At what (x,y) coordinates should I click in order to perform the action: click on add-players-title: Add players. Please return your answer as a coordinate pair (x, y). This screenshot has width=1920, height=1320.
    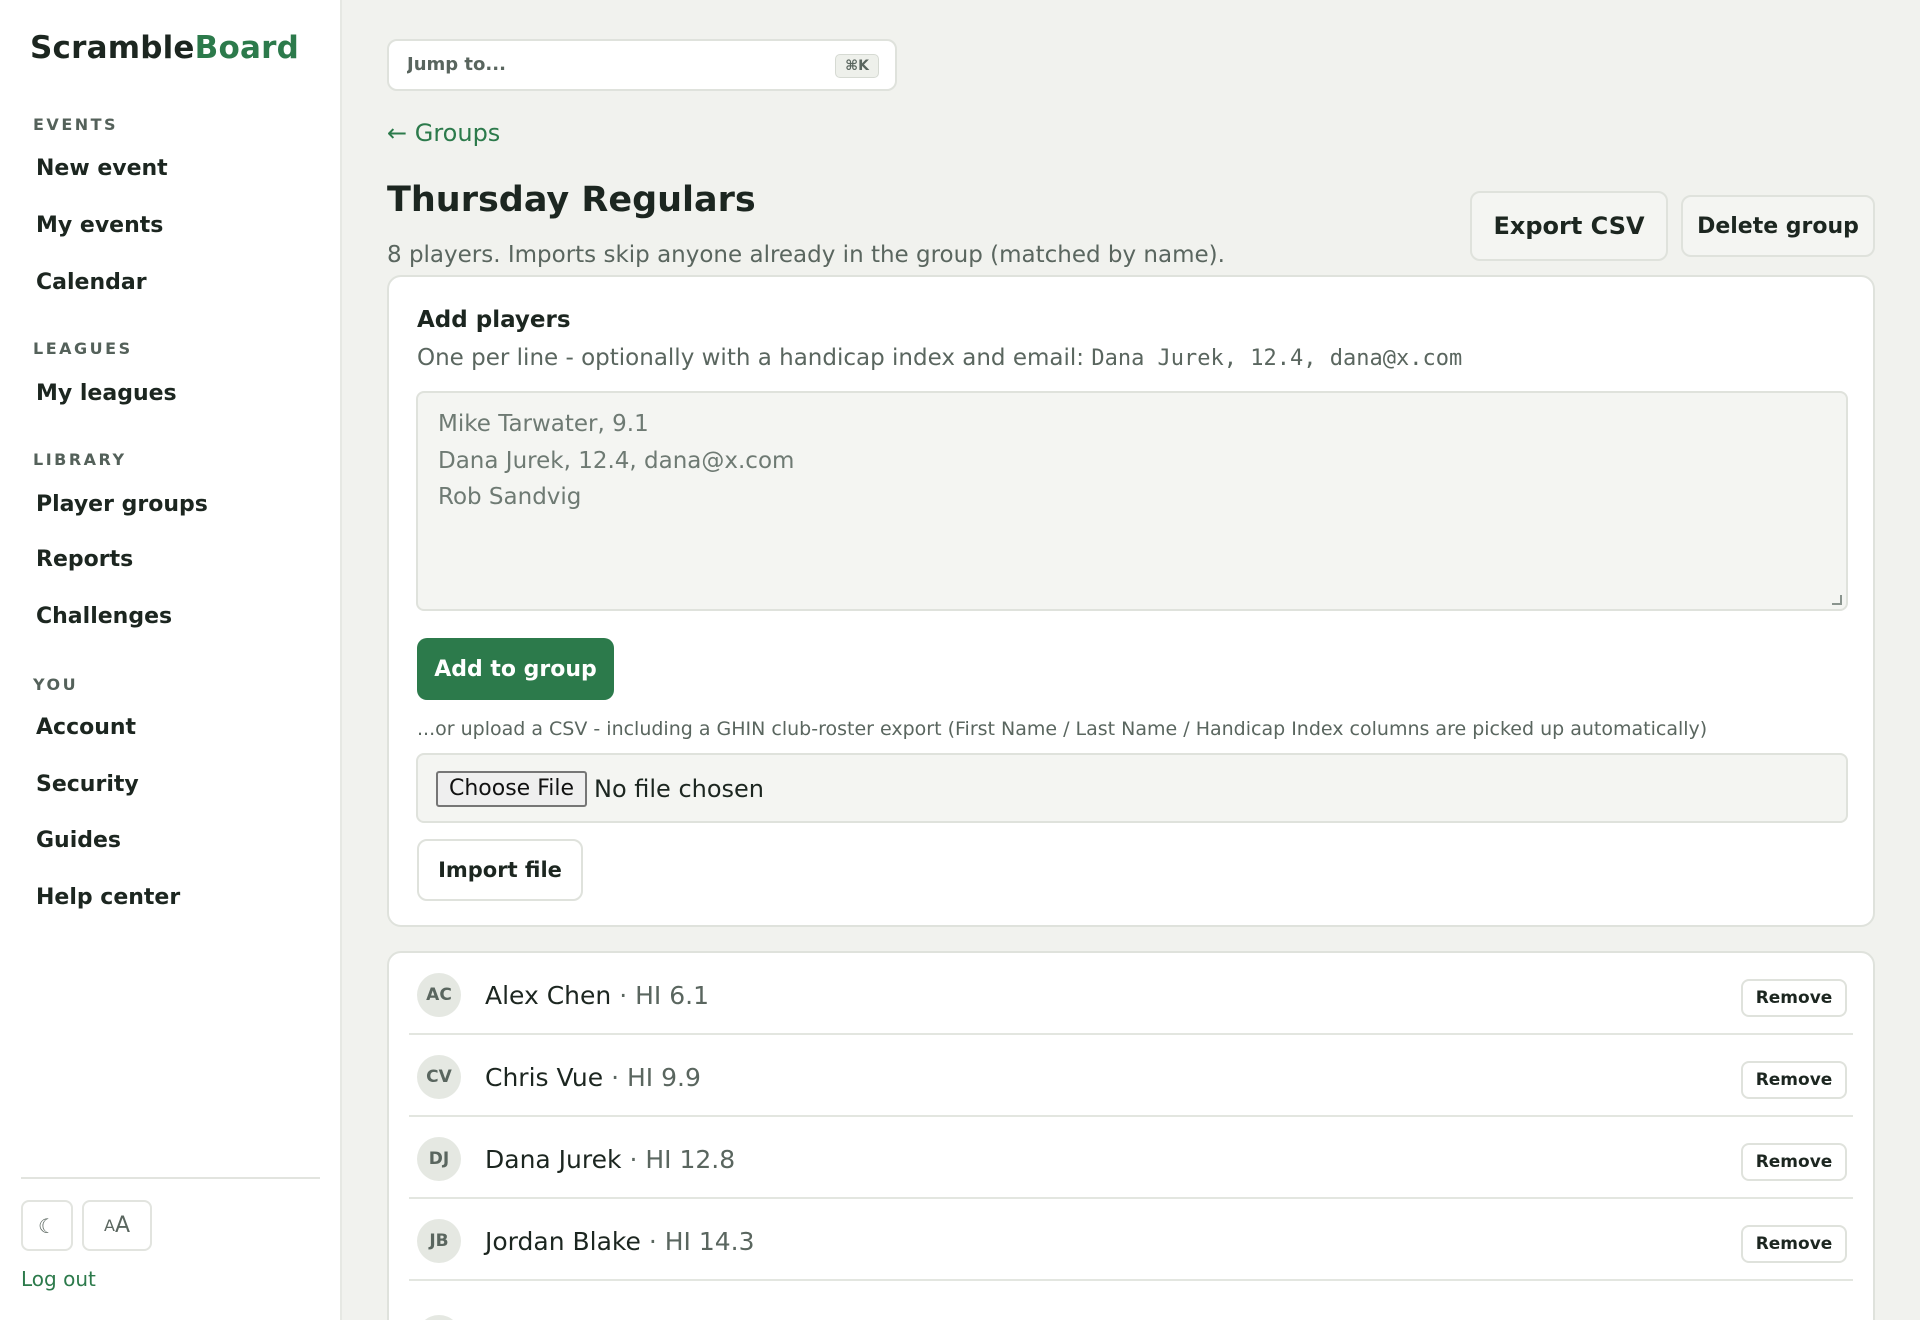
    Looking at the image, I should click on (494, 320).